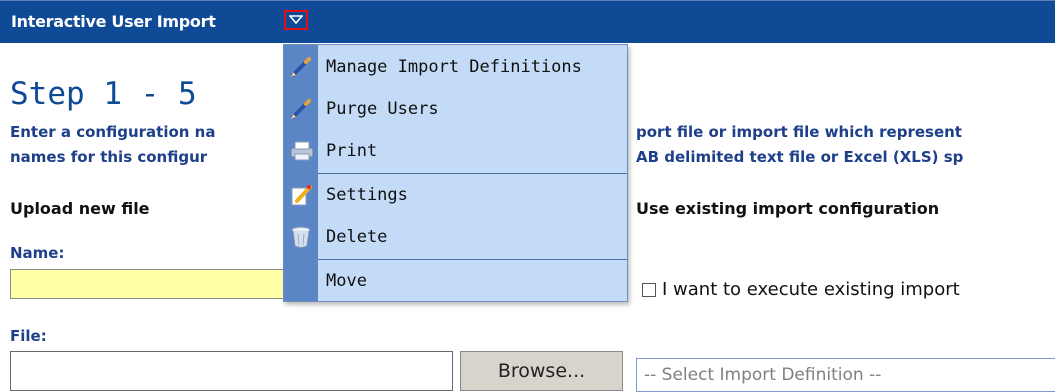 This screenshot has height=392, width=1055. What do you see at coordinates (455, 238) in the screenshot?
I see `menu-item-delete: Delete` at bounding box center [455, 238].